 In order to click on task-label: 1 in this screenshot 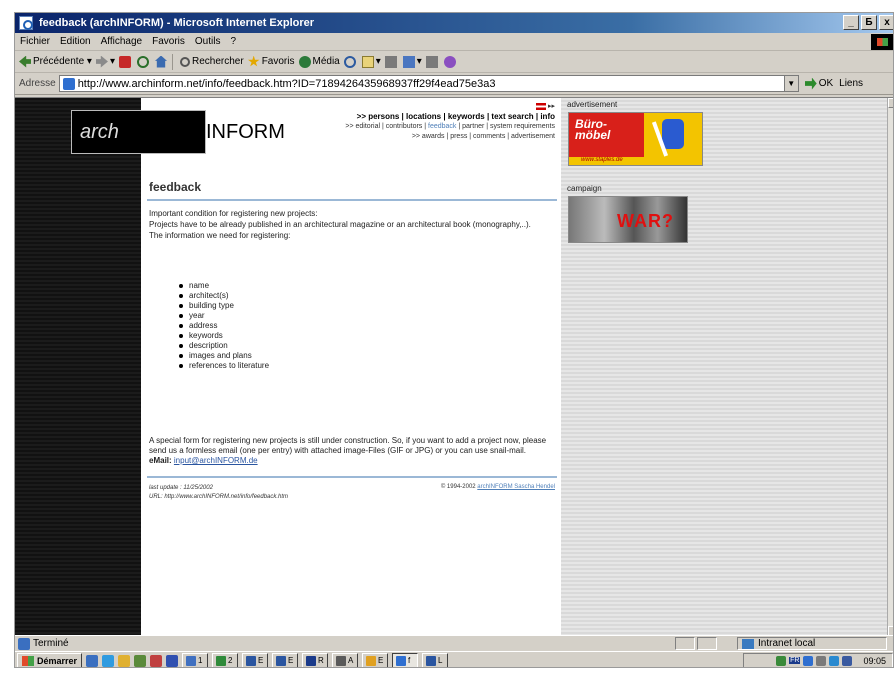, I will do `click(200, 660)`.